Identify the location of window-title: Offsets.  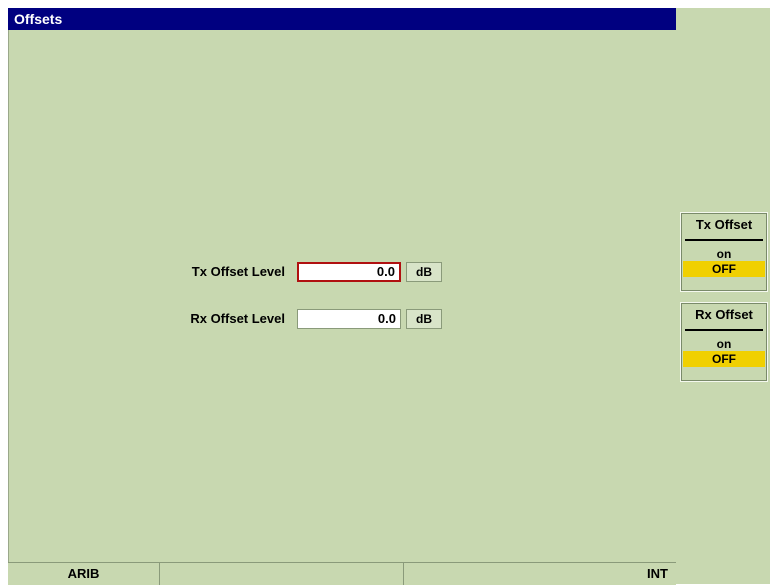
(342, 19).